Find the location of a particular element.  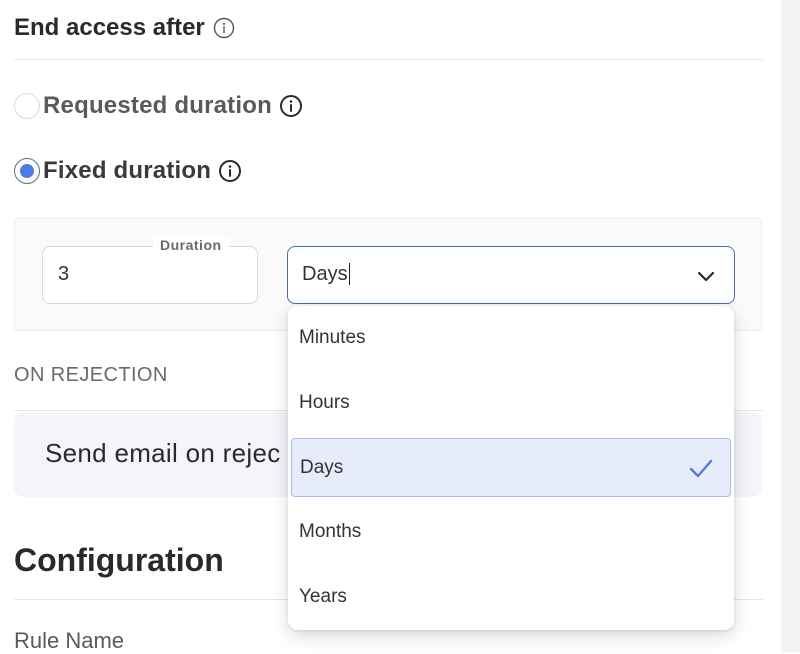

duration-label: Duration is located at coordinates (191, 245).